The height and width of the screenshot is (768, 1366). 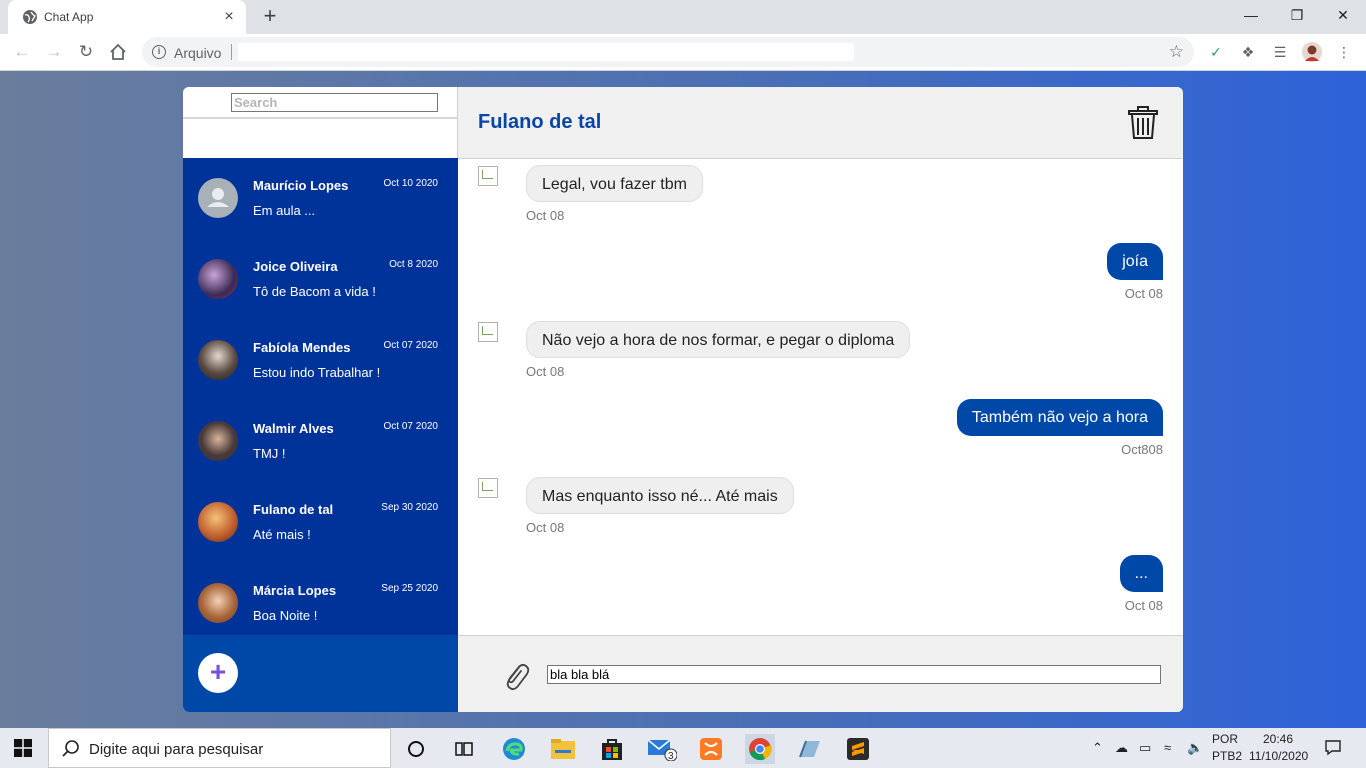 What do you see at coordinates (176, 749) in the screenshot?
I see `taskbar-search-placeholder: Digite aqui para pesquisar` at bounding box center [176, 749].